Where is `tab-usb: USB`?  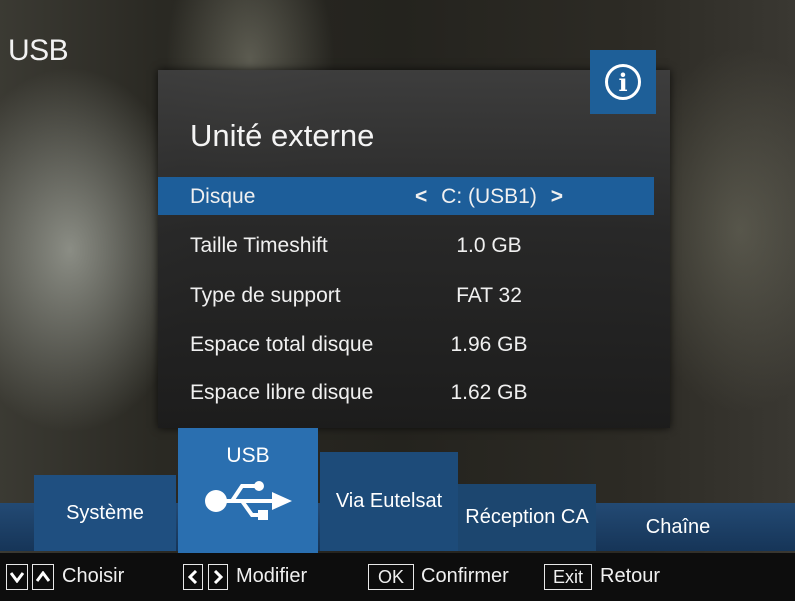 tab-usb: USB is located at coordinates (248, 492).